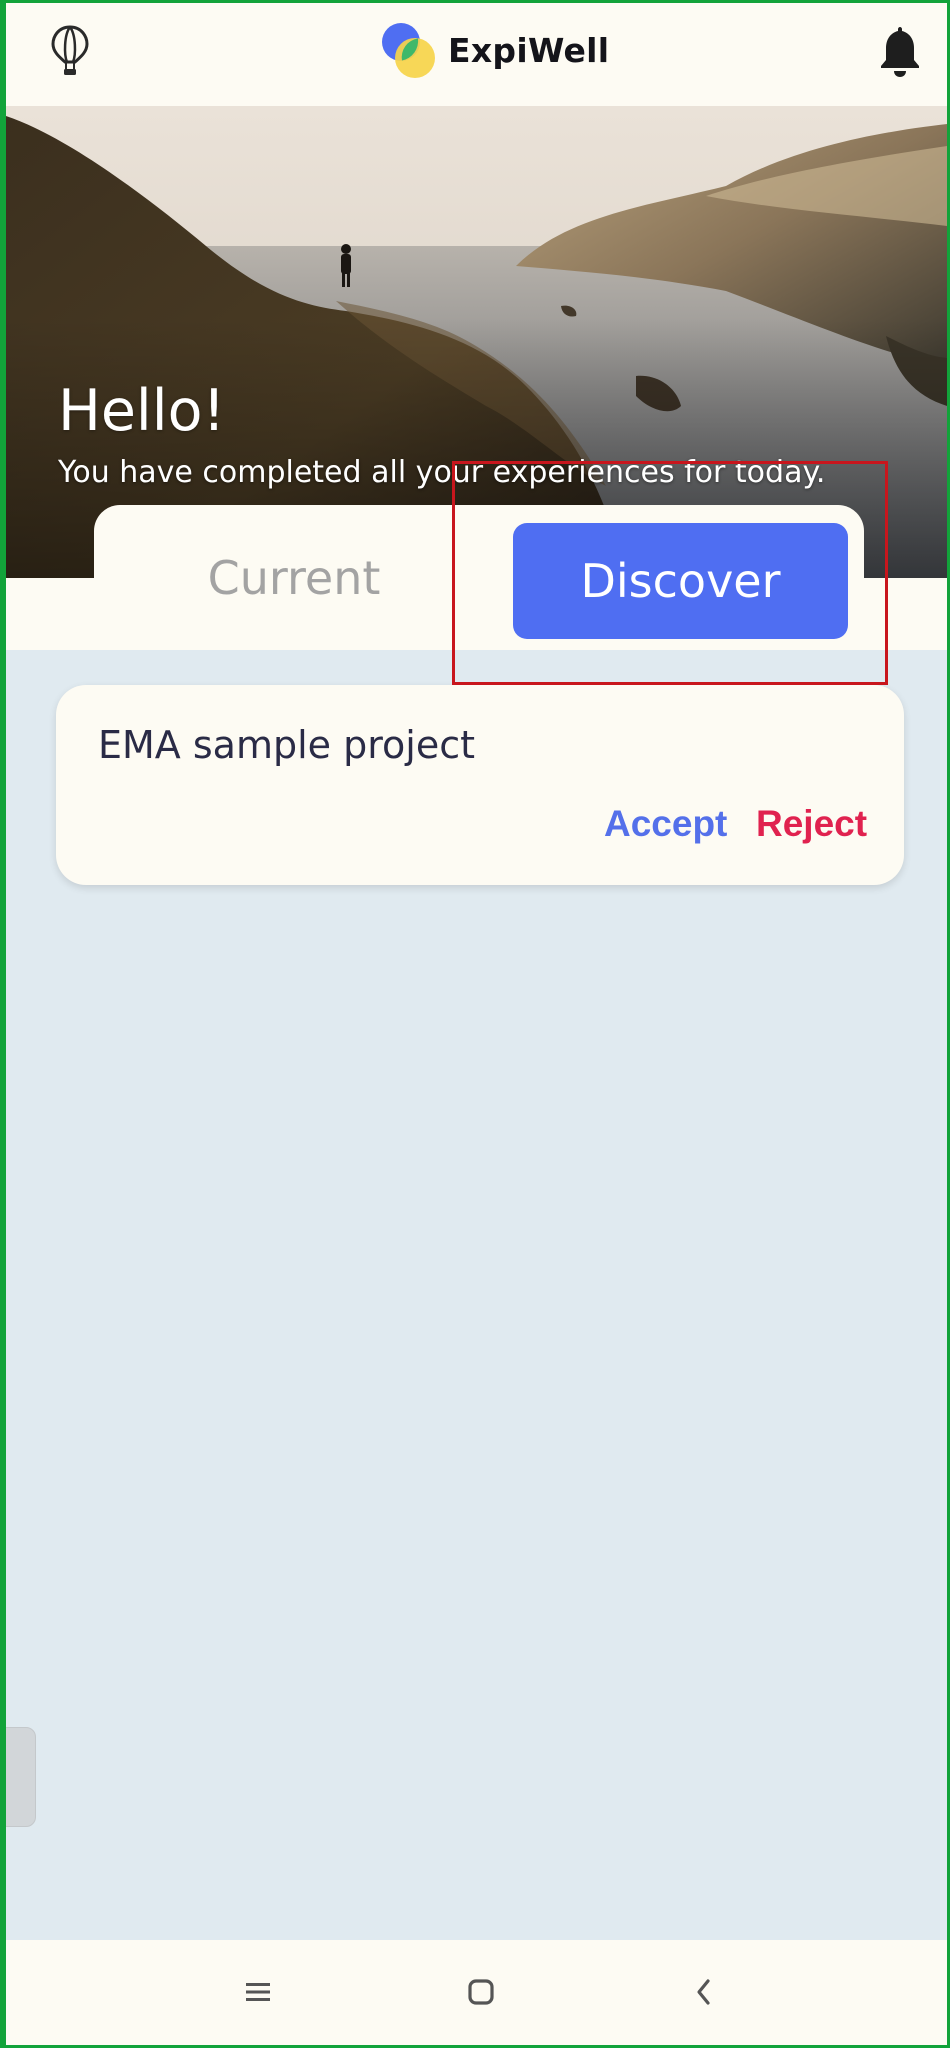 The width and height of the screenshot is (950, 2048). What do you see at coordinates (70, 51) in the screenshot?
I see `hot-air-balloon-icon` at bounding box center [70, 51].